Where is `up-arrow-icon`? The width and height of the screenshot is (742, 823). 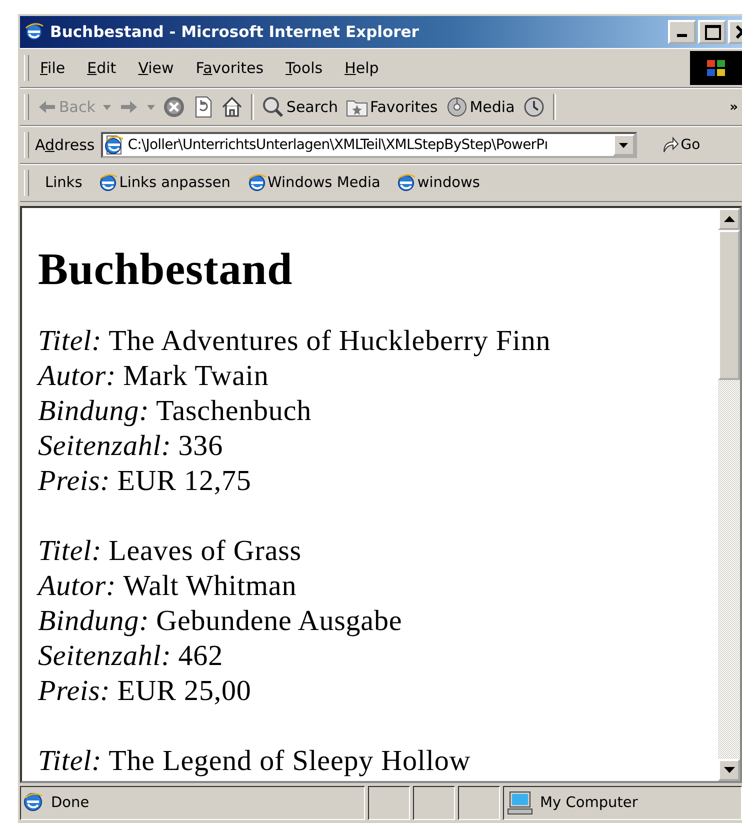
up-arrow-icon is located at coordinates (729, 219).